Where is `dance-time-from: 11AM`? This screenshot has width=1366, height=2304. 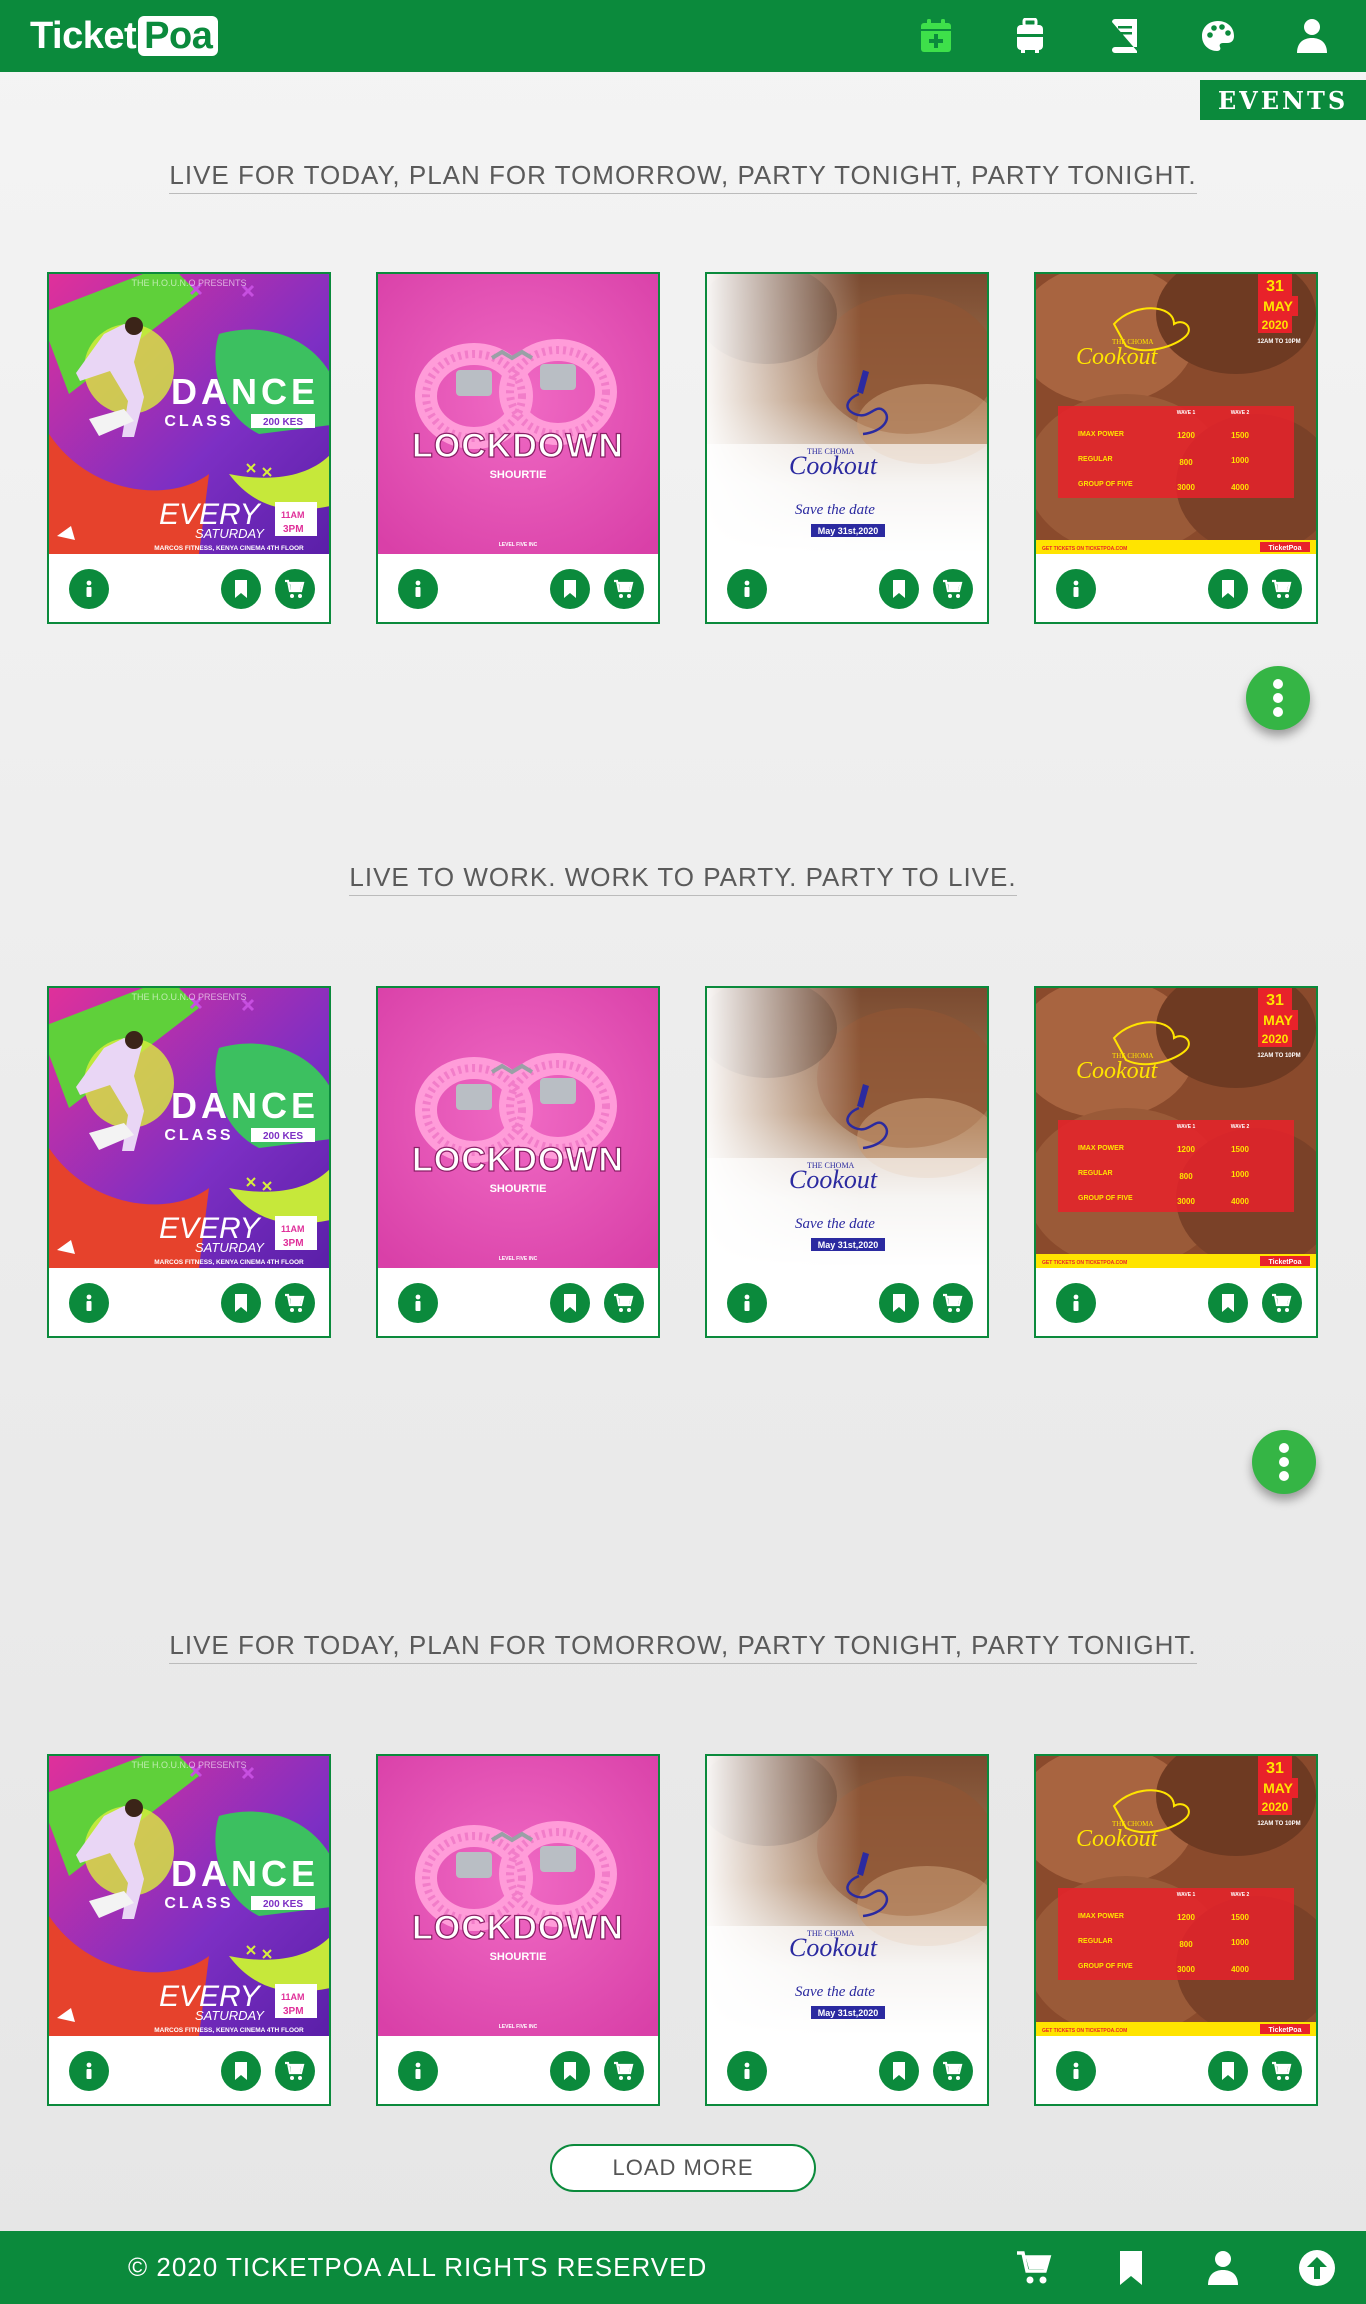 dance-time-from: 11AM is located at coordinates (293, 515).